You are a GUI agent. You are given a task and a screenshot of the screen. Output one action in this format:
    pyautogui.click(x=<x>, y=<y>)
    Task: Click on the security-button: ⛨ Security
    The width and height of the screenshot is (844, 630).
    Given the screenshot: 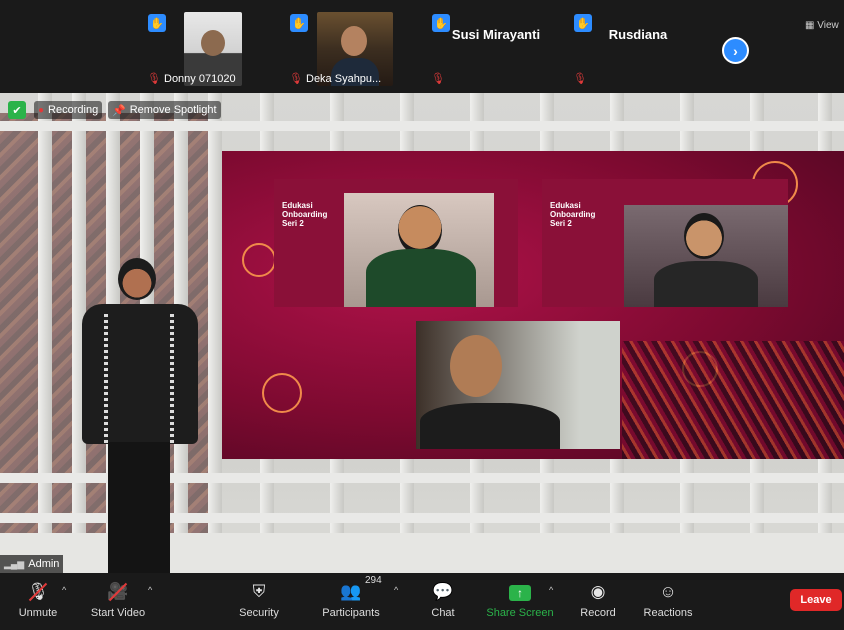 What is the action you would take?
    pyautogui.click(x=259, y=600)
    